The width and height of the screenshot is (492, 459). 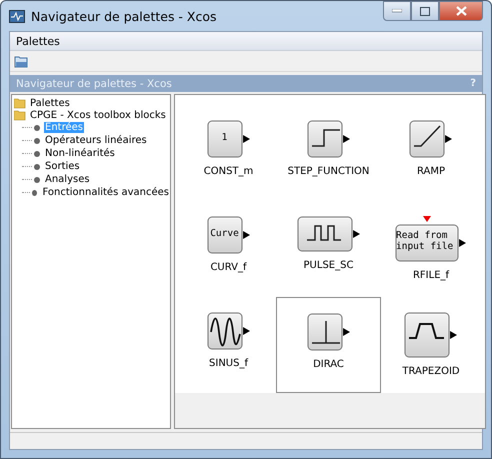 What do you see at coordinates (38, 41) in the screenshot?
I see `menu-item: Palettes` at bounding box center [38, 41].